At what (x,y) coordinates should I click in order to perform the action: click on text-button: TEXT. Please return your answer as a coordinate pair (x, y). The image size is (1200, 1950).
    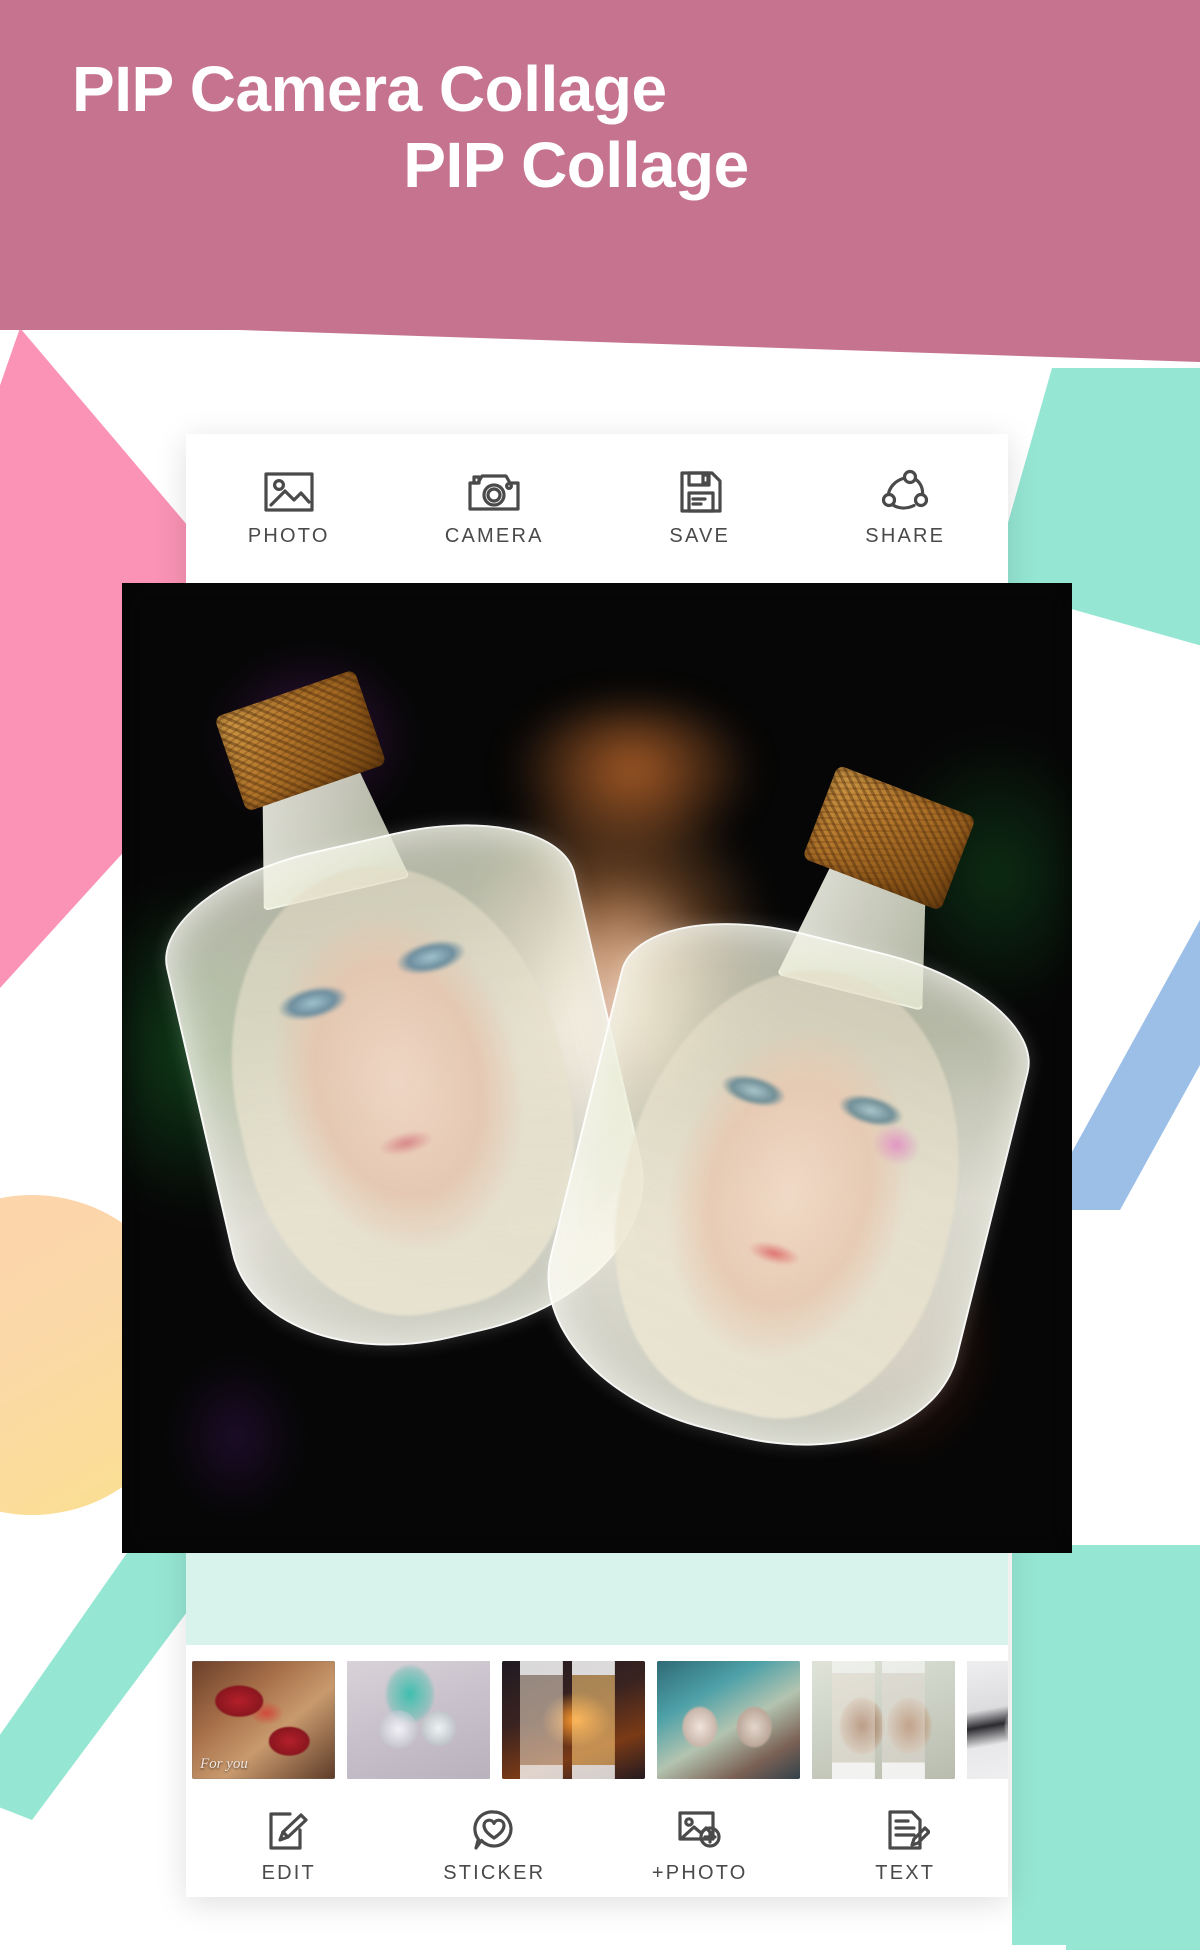
    Looking at the image, I should click on (906, 1846).